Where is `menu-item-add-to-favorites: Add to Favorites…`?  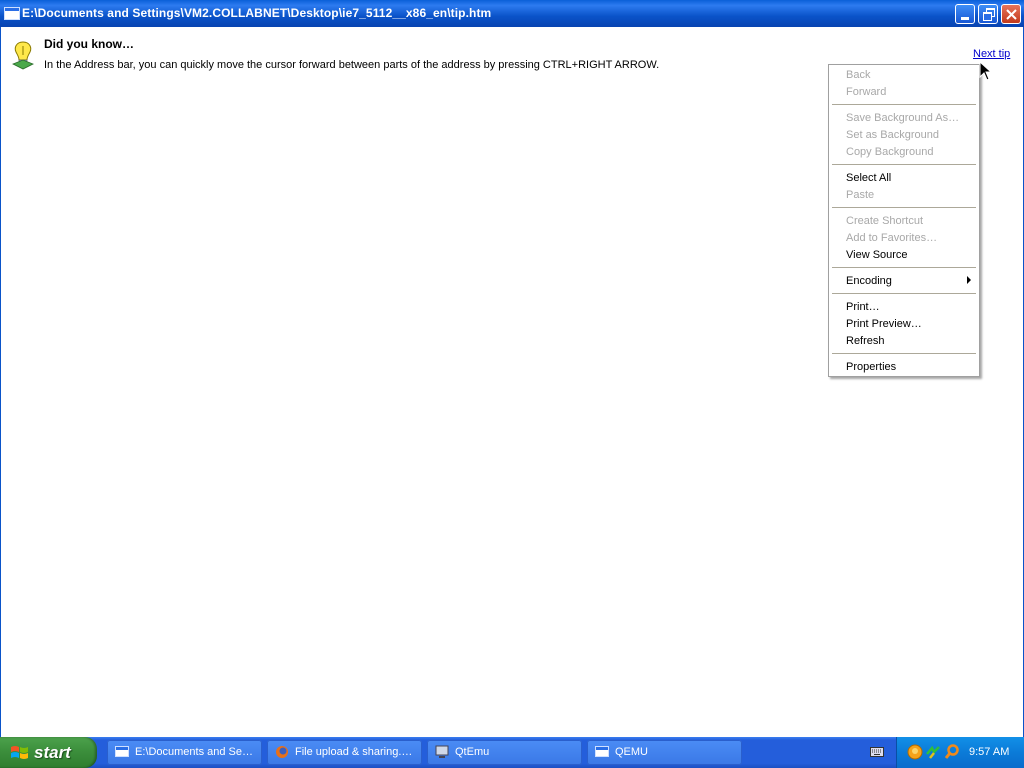 menu-item-add-to-favorites: Add to Favorites… is located at coordinates (892, 238).